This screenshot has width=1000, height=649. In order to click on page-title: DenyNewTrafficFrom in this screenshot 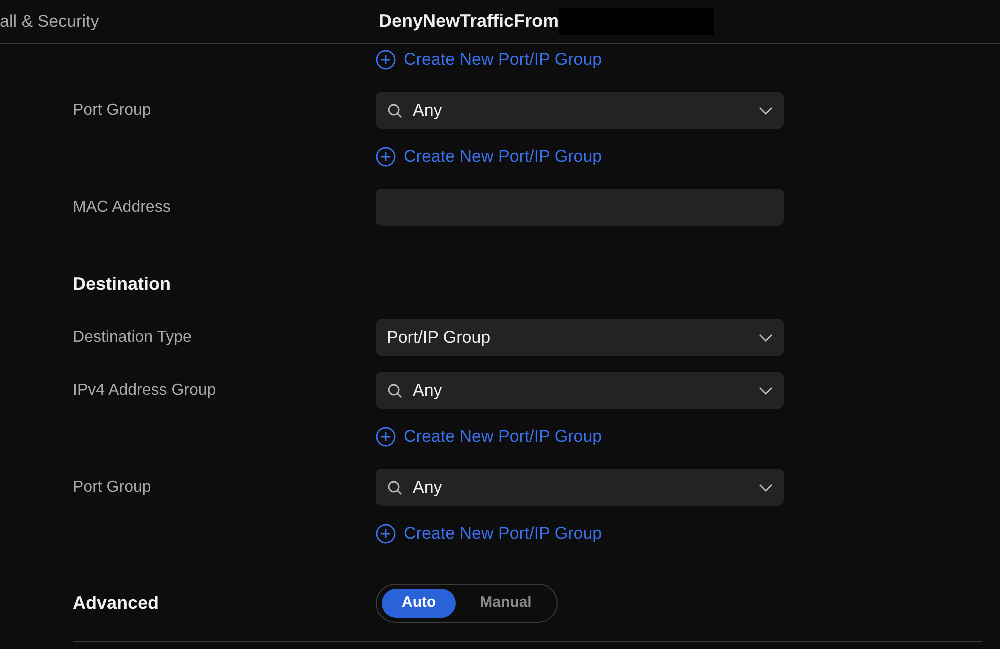, I will do `click(469, 21)`.